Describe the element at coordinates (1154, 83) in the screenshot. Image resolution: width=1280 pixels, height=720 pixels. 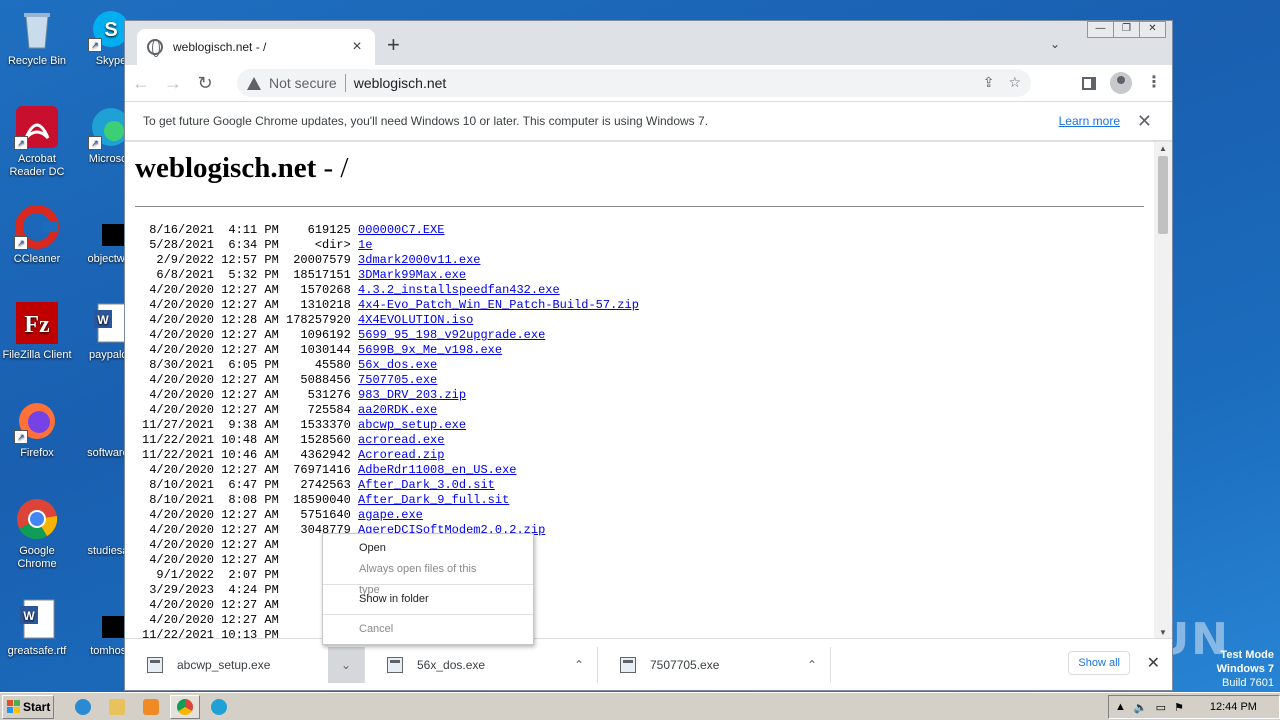
I see `menu-kebab-icon: ⋮` at that location.